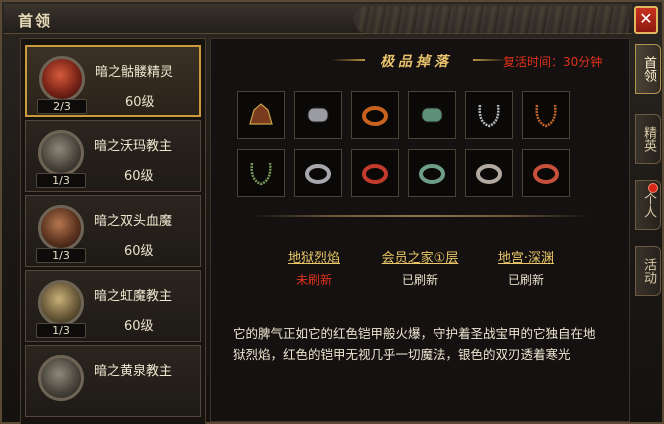 The width and height of the screenshot is (664, 424). I want to click on location-status: 未刷新, so click(313, 280).